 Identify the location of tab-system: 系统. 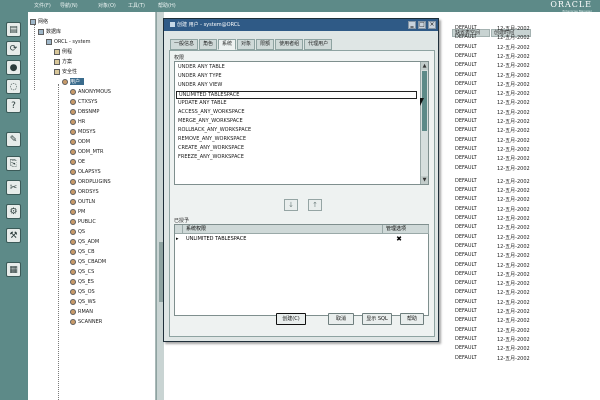
(227, 44).